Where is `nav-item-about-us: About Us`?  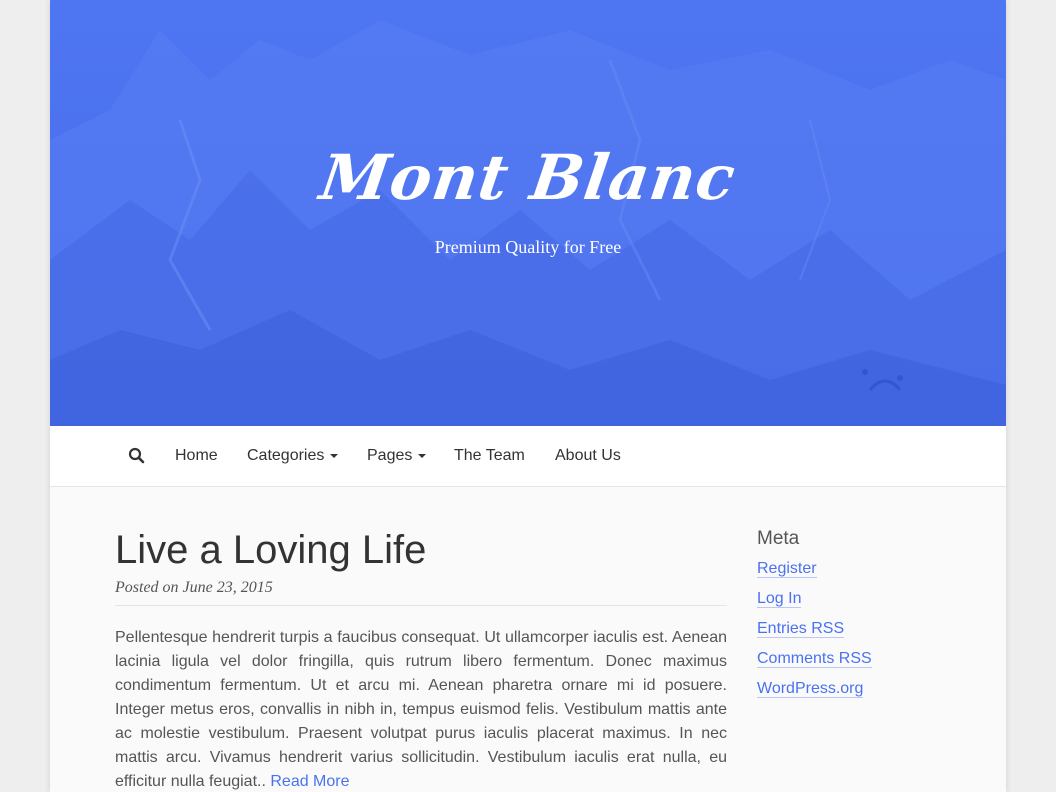 nav-item-about-us: About Us is located at coordinates (588, 456).